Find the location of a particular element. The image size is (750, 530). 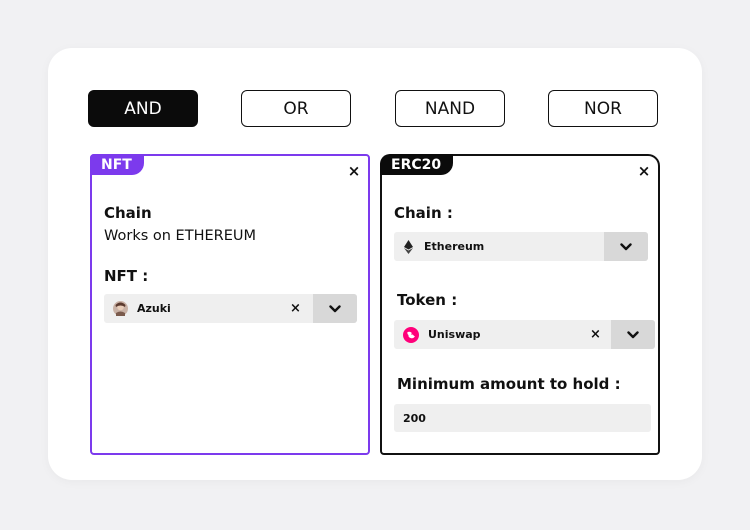

ethereum-icon is located at coordinates (408, 246).